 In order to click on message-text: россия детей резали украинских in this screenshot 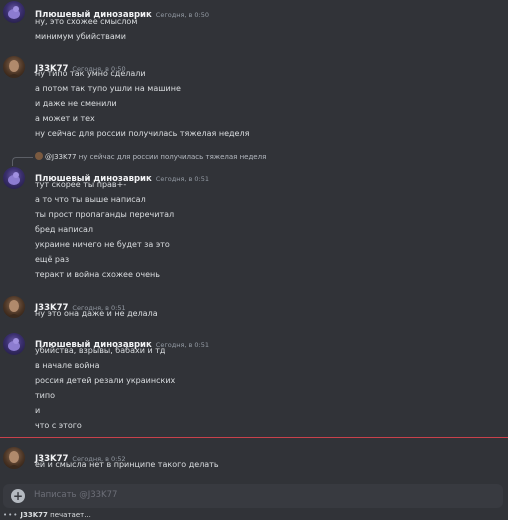, I will do `click(105, 380)`.